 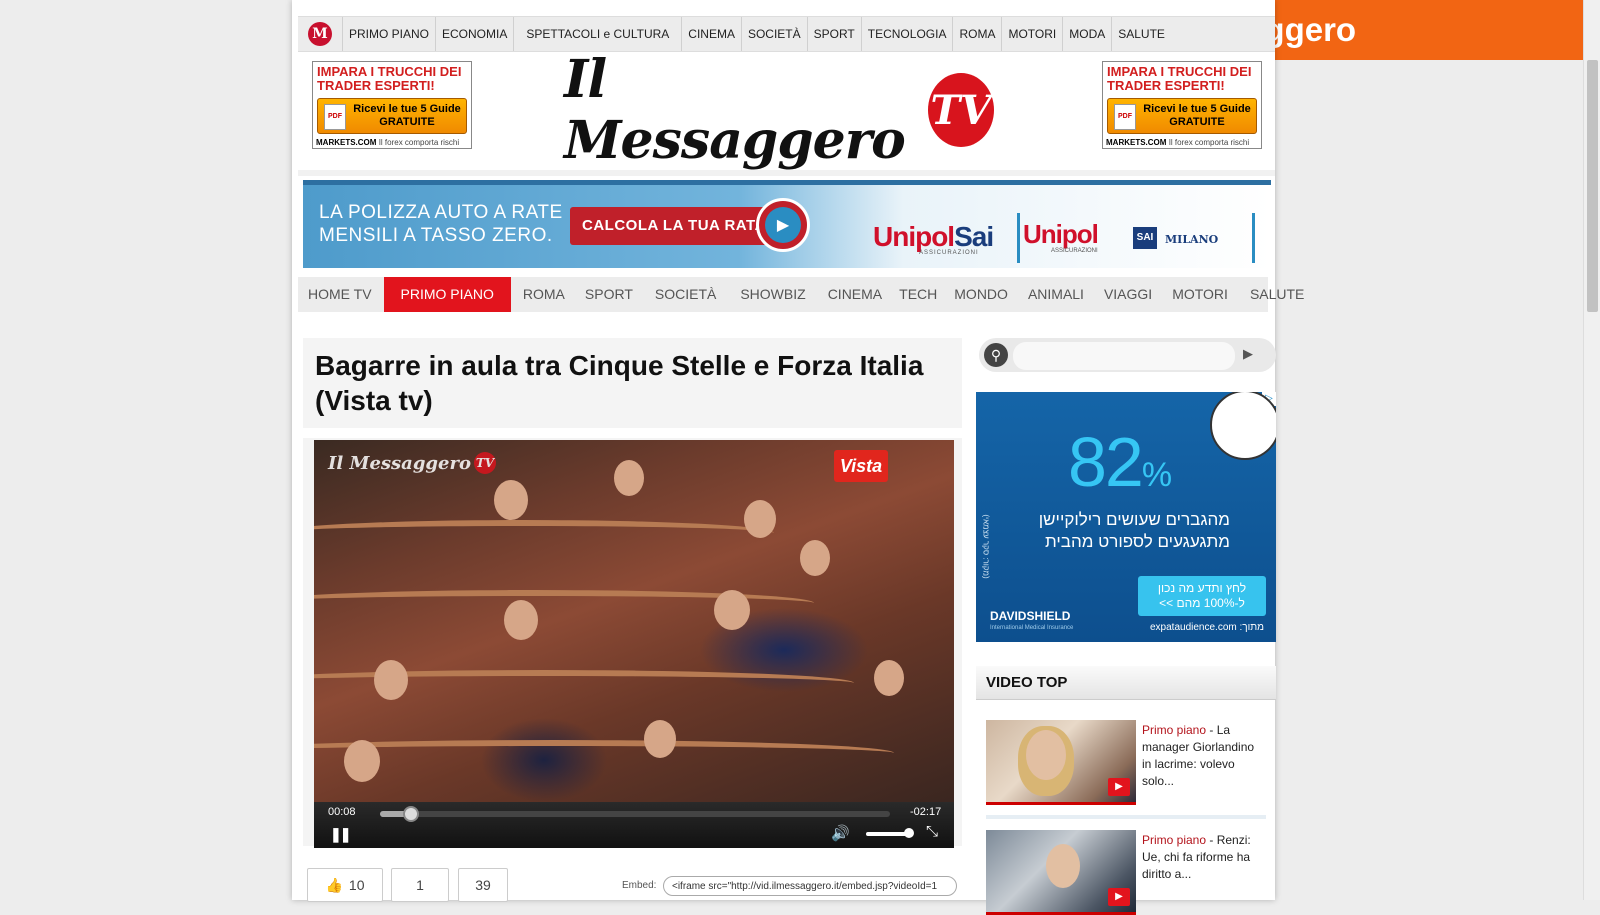 I want to click on video-top-heading: VIDEO TOP, so click(x=1126, y=683).